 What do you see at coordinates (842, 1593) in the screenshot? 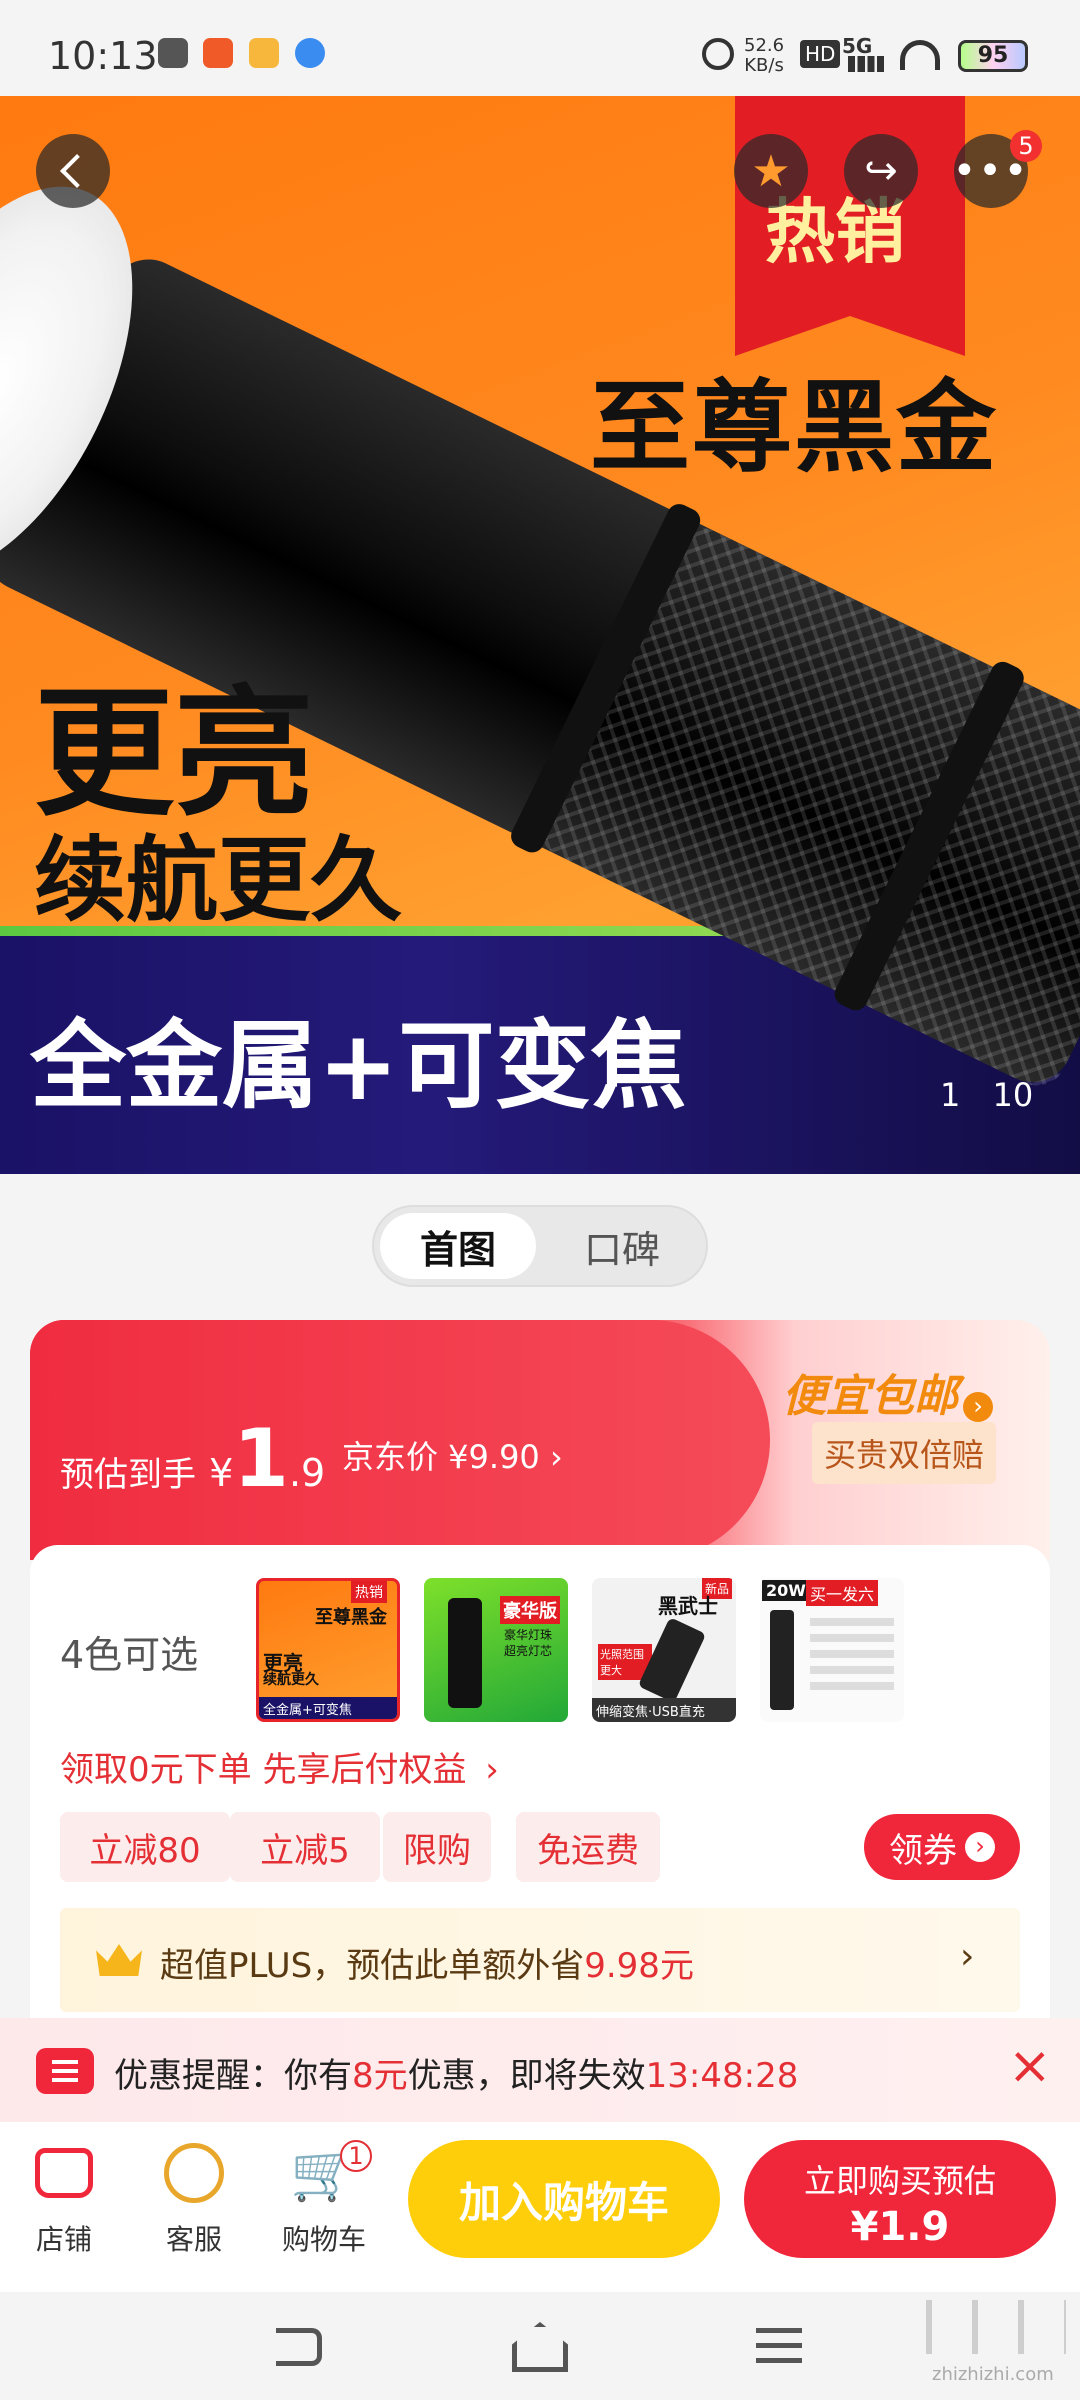
I see `thumb4-sub: 买一发六` at bounding box center [842, 1593].